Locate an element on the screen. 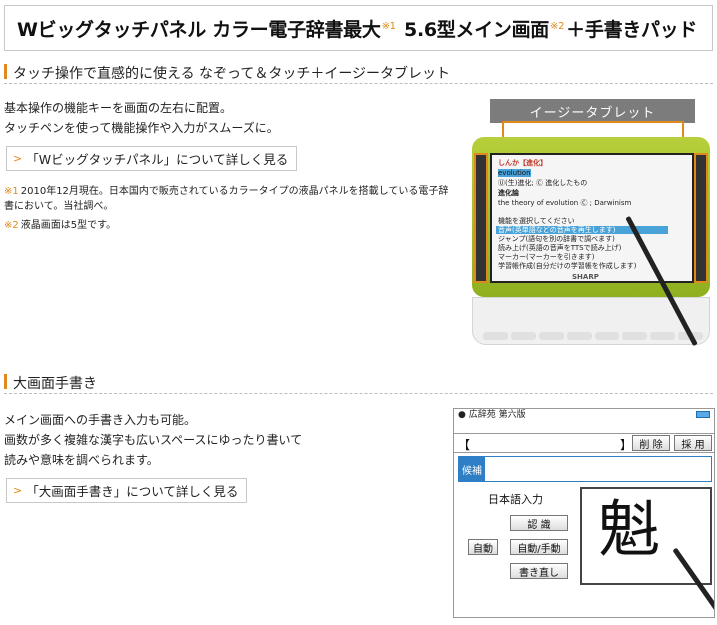  easy-tablet-label: イージータブレット is located at coordinates (592, 111).